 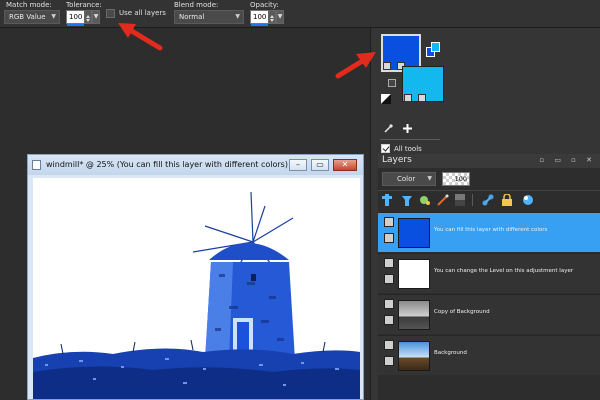 I want to click on opacity-slider-bar, so click(x=259, y=25).